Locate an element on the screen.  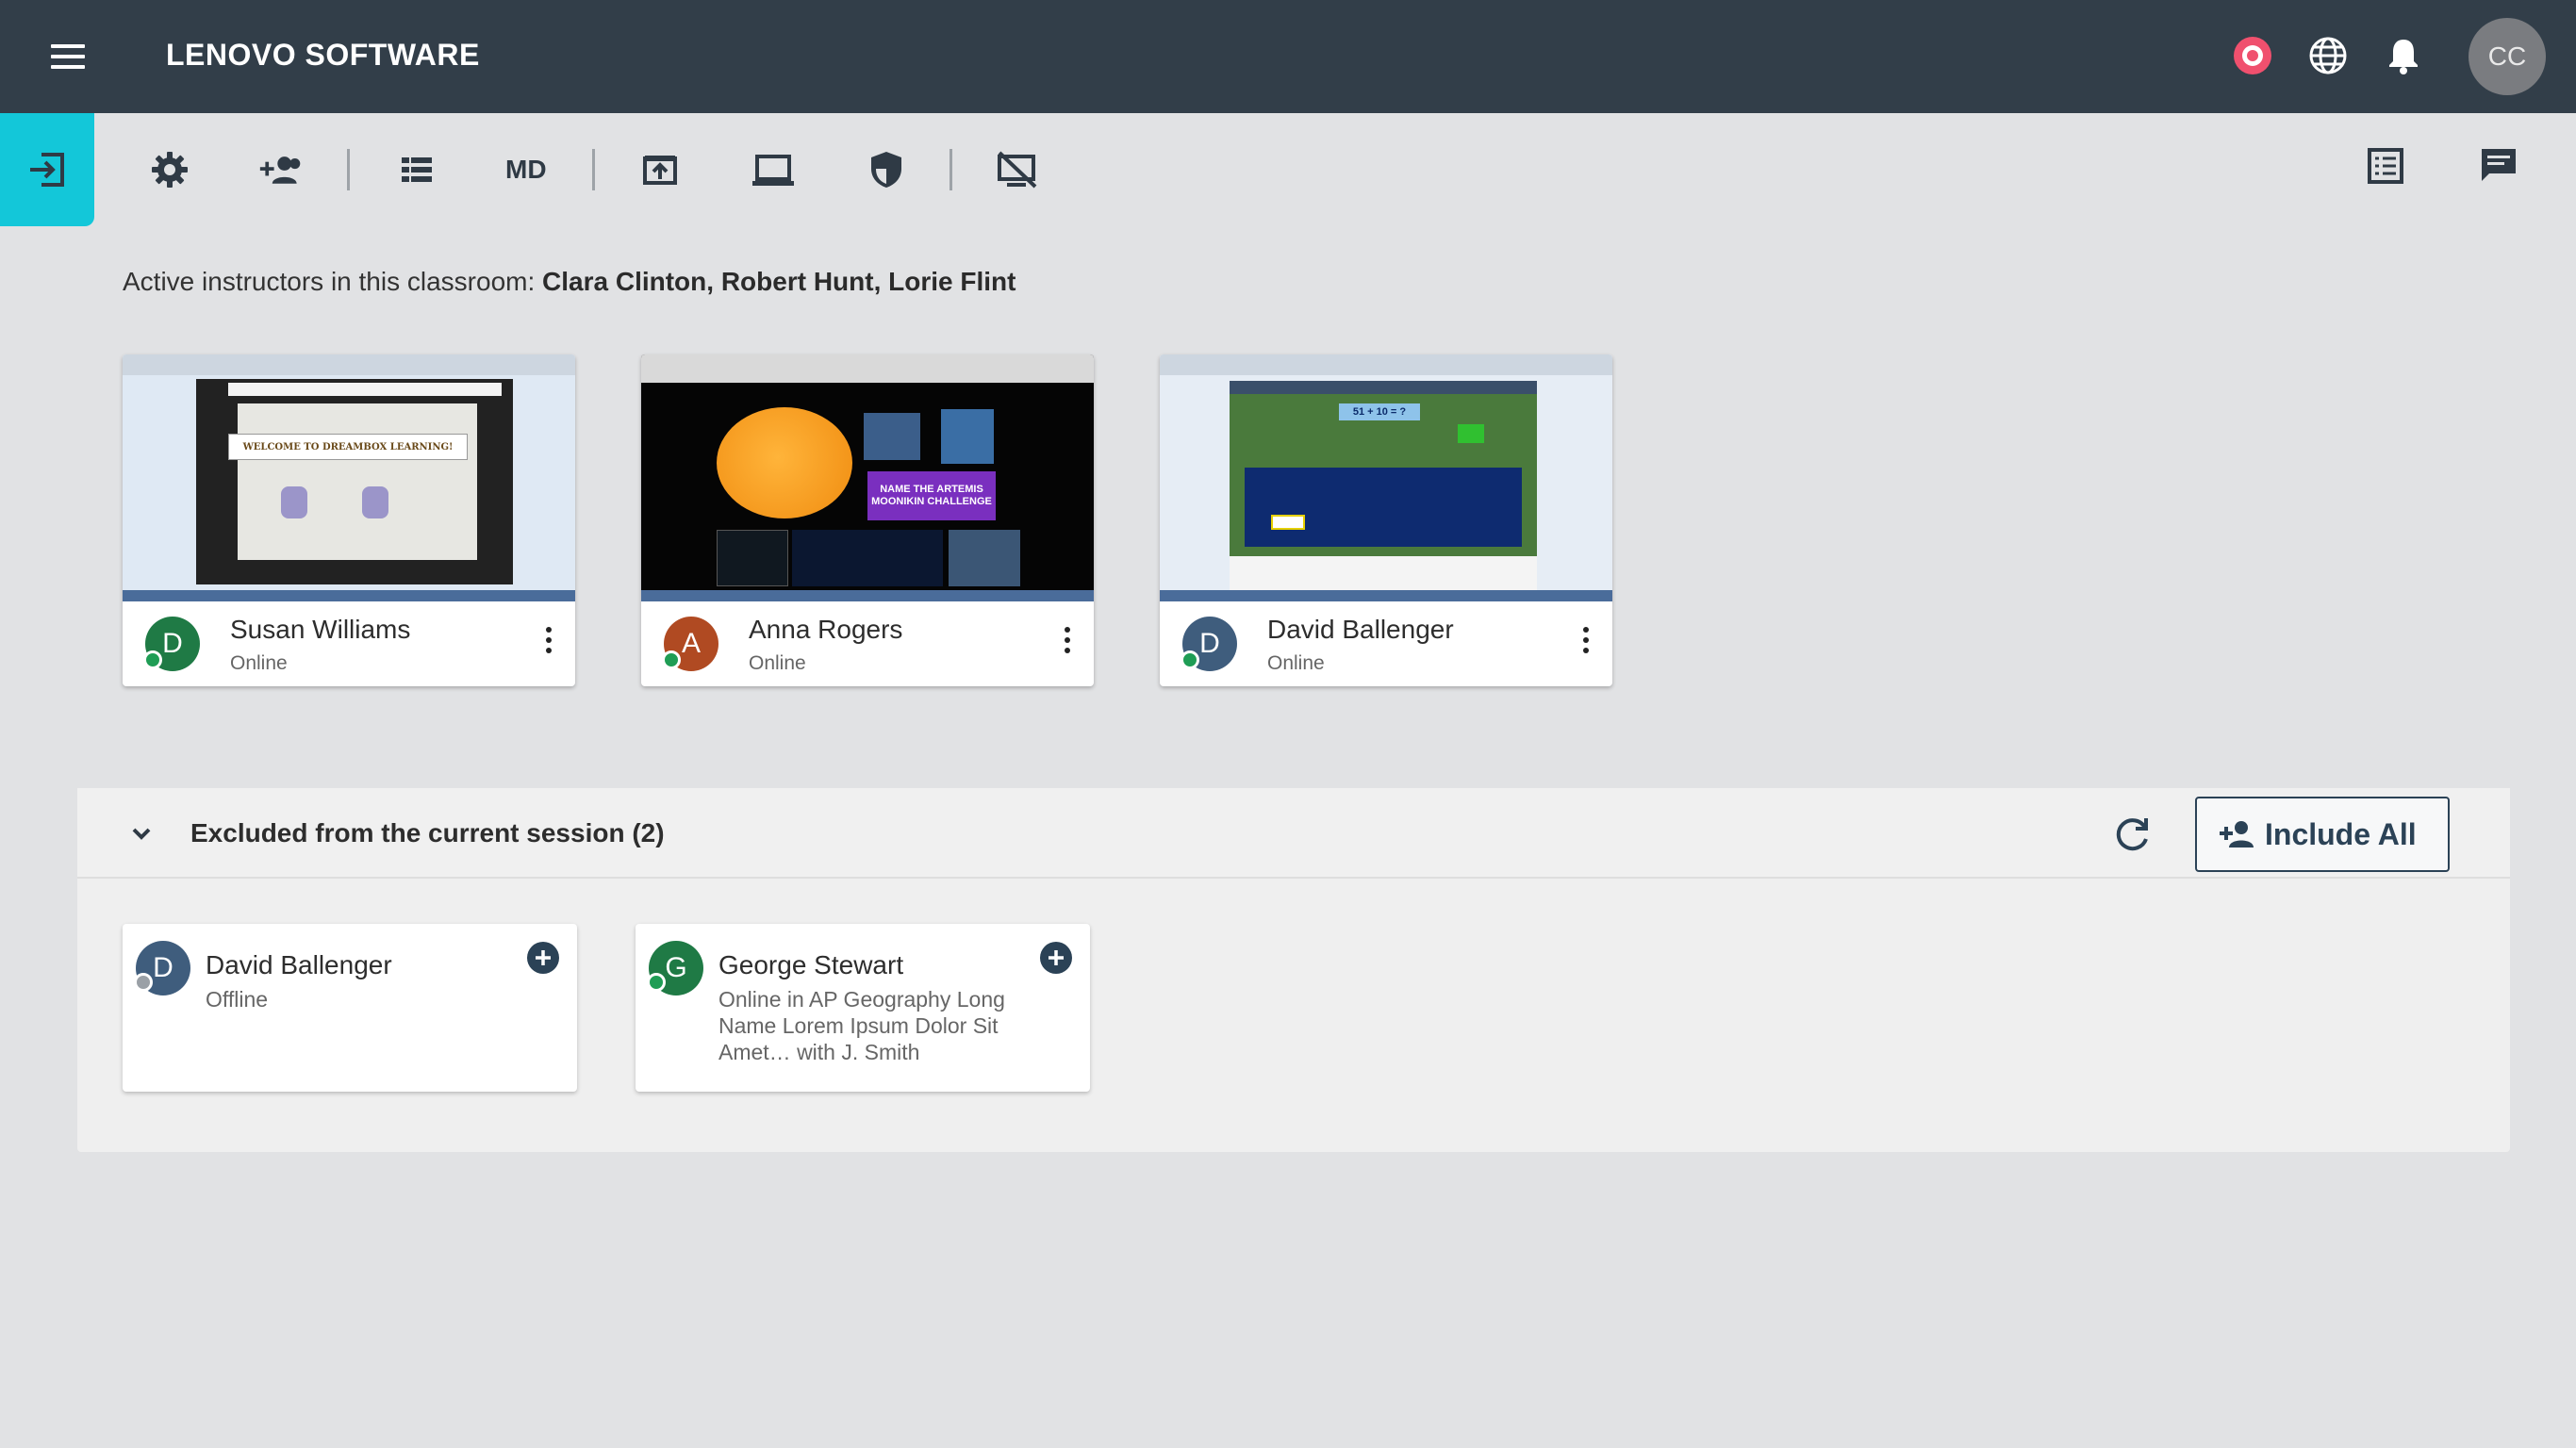
excluded-title: Excluded from the current session (2) is located at coordinates (427, 832).